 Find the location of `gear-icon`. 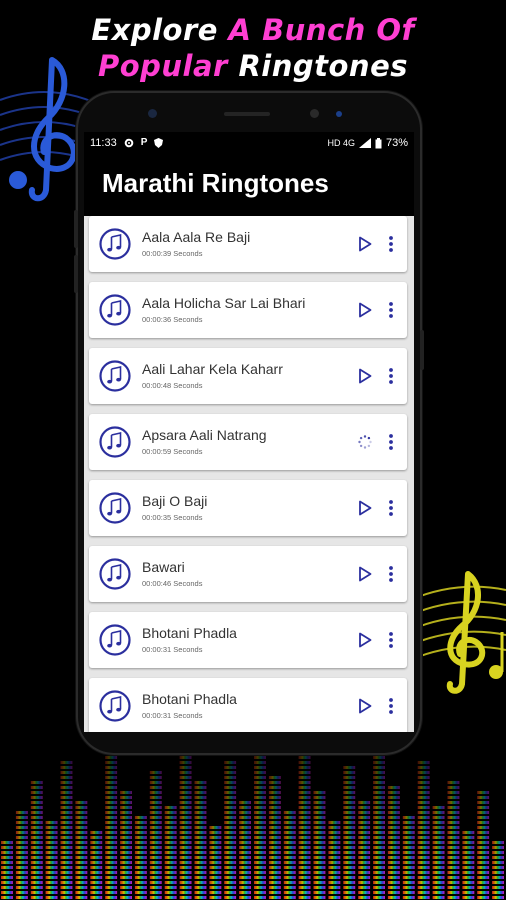

gear-icon is located at coordinates (129, 143).